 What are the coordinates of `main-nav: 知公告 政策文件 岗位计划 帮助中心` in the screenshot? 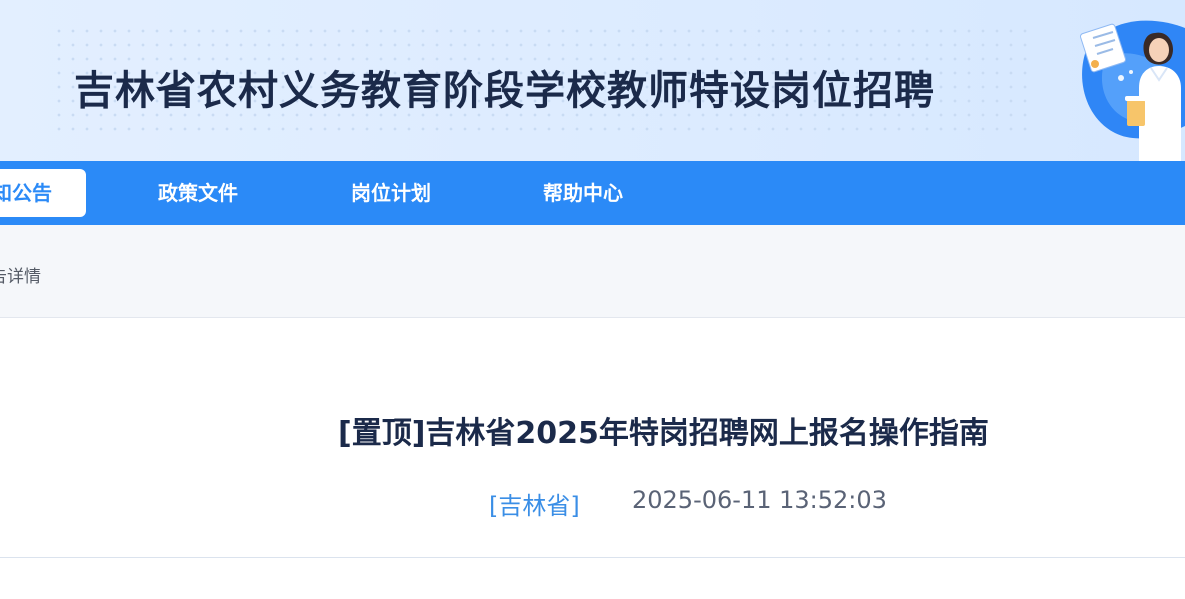 It's located at (592, 193).